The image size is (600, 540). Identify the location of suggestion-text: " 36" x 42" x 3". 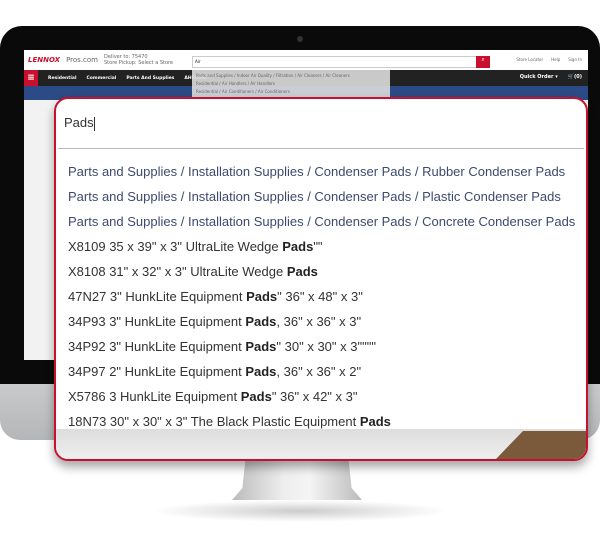
(314, 396).